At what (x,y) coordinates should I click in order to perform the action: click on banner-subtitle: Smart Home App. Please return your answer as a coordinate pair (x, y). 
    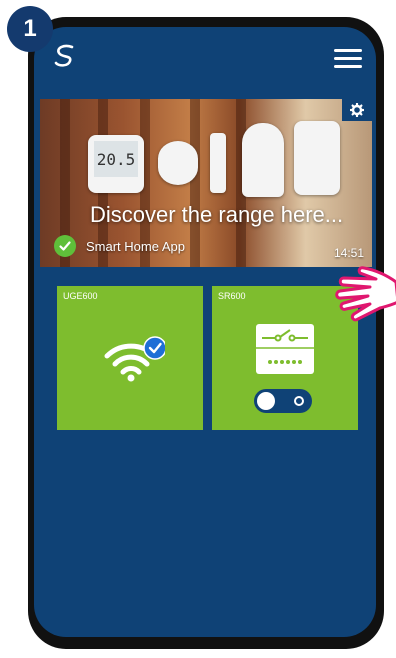
    Looking at the image, I should click on (135, 246).